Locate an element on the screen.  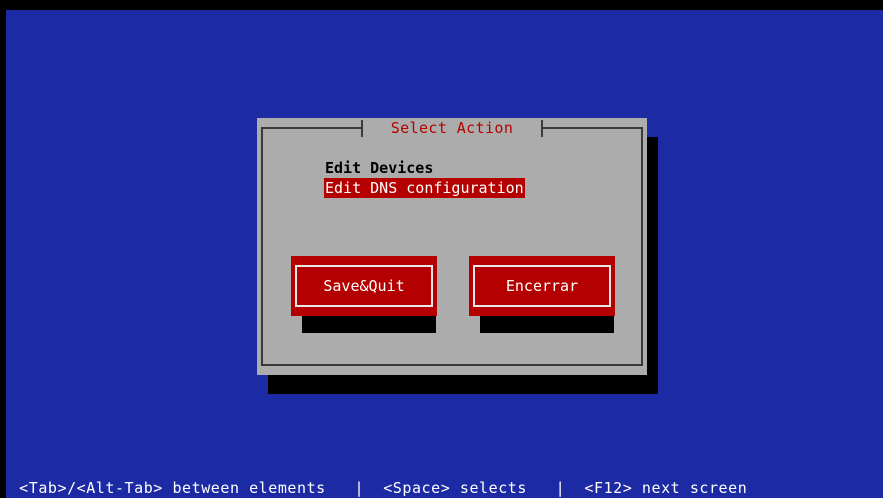
save-quit-button-wrap: Save&Quit is located at coordinates (364, 294).